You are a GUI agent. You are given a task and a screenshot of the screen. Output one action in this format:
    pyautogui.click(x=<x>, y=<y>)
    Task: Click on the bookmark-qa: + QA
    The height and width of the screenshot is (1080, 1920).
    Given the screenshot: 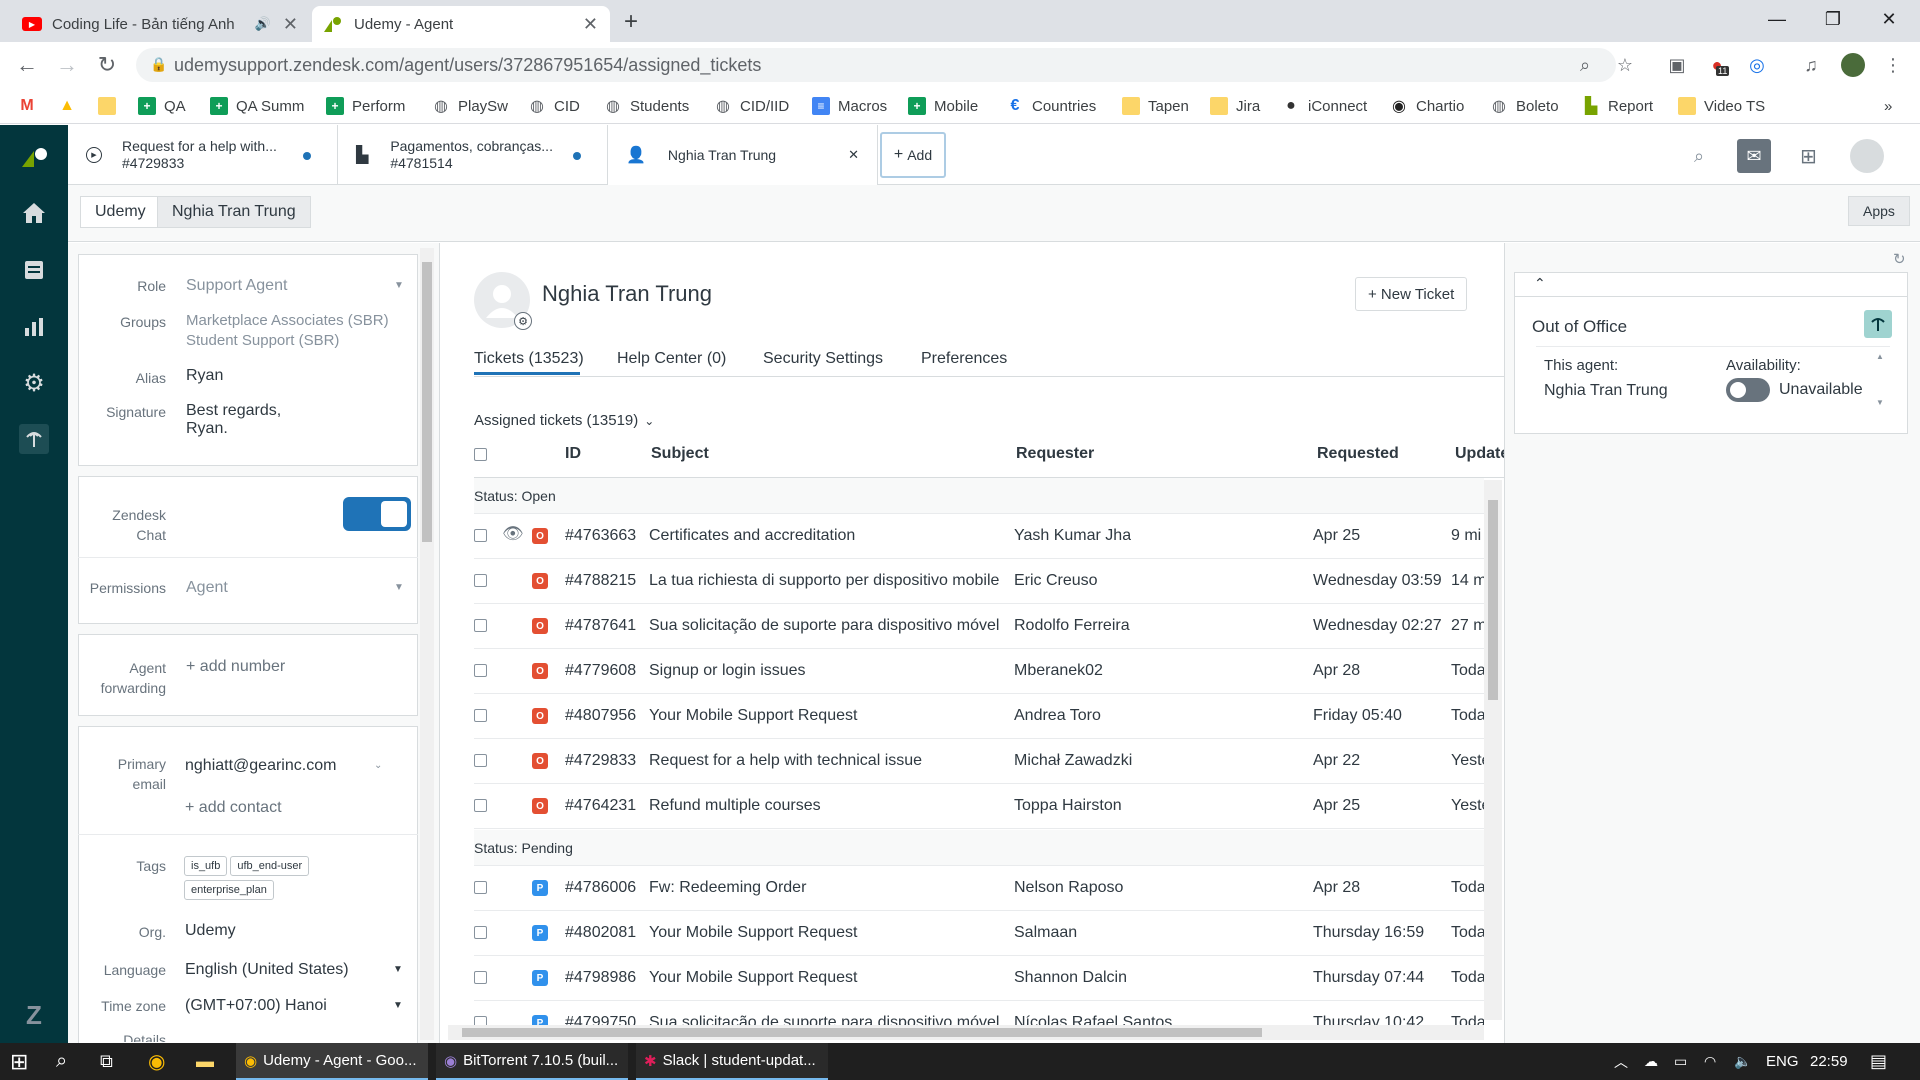 What is the action you would take?
    pyautogui.click(x=162, y=106)
    